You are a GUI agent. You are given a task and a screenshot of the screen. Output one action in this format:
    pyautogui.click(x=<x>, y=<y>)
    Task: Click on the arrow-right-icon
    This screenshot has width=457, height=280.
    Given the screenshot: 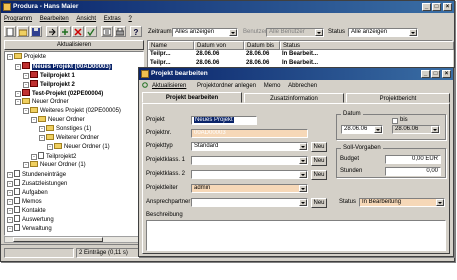 What is the action you would take?
    pyautogui.click(x=52, y=31)
    